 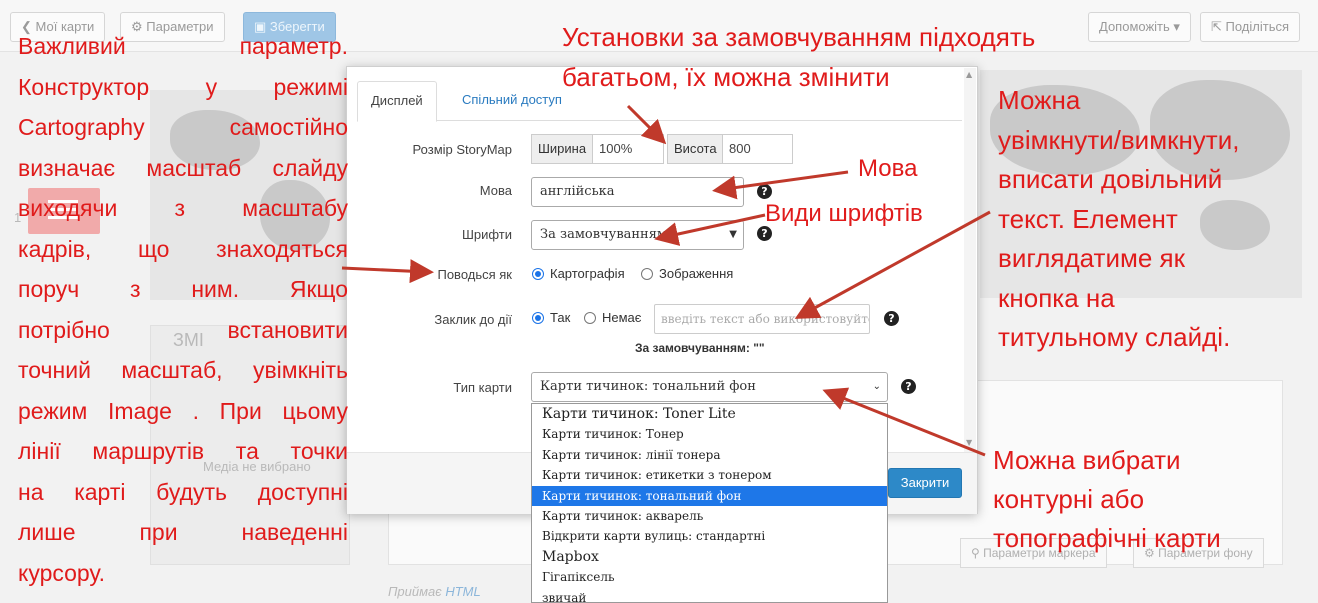 What do you see at coordinates (462, 149) in the screenshot?
I see `size-label: Розмір StoryMap` at bounding box center [462, 149].